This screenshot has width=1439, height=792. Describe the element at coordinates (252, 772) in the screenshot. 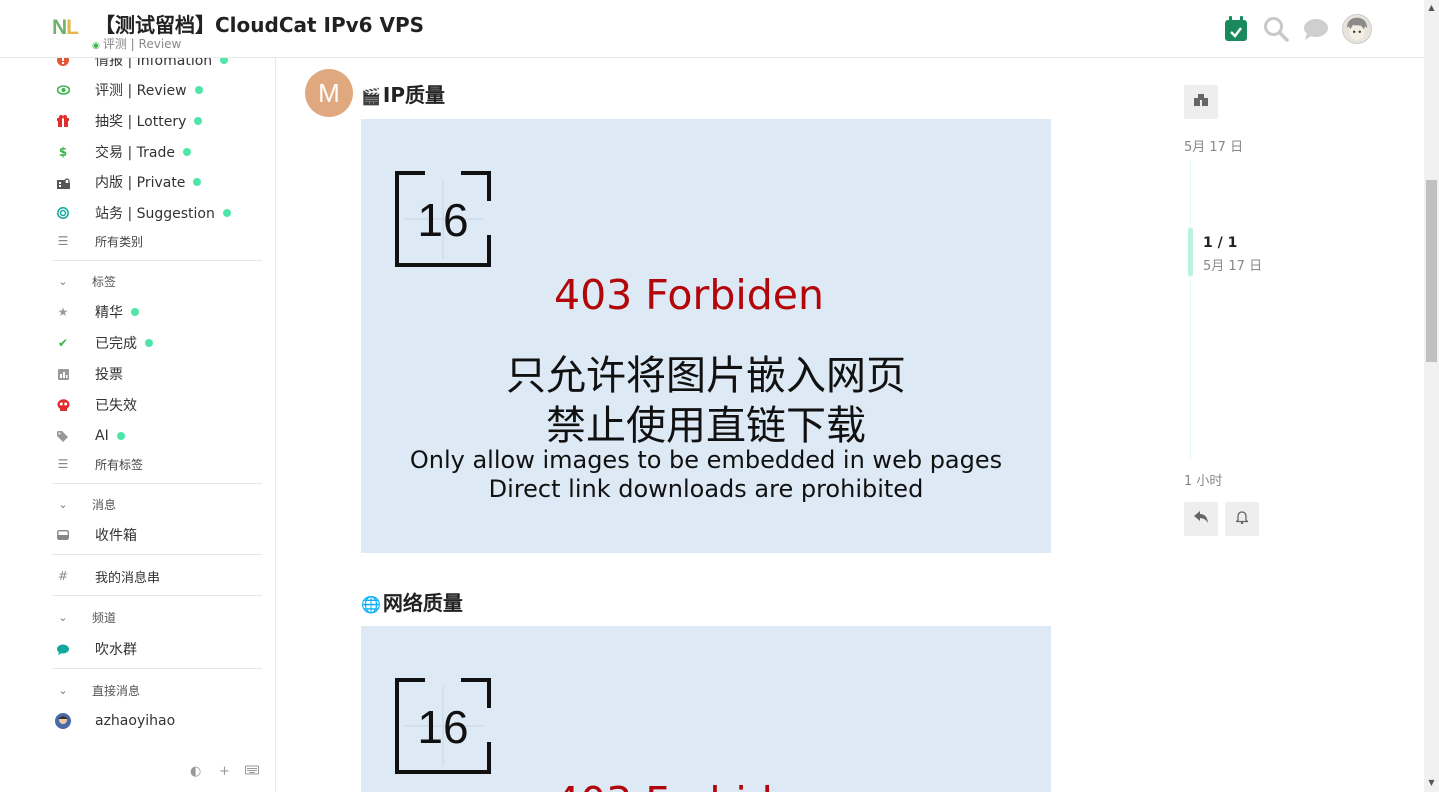

I see `keyboard-icon` at that location.